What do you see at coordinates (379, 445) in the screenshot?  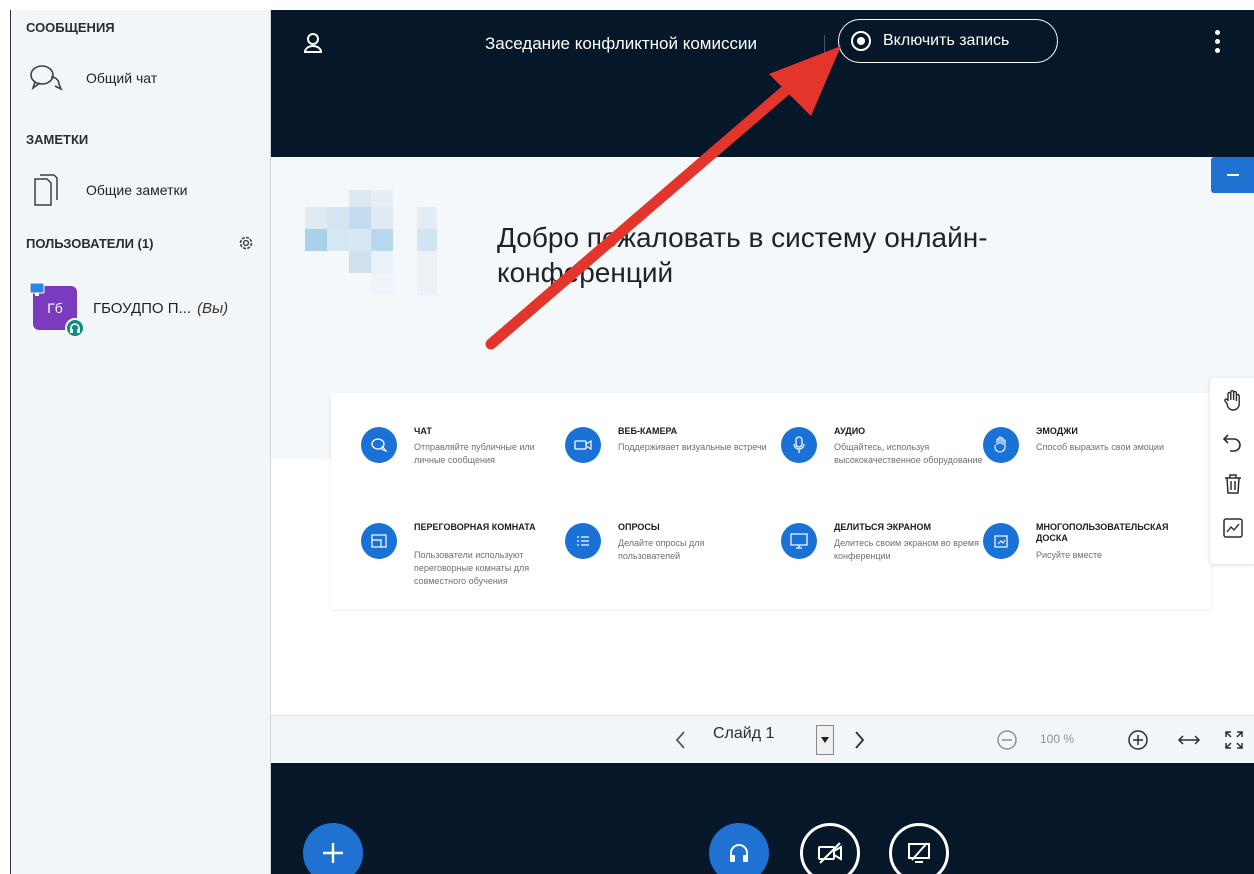 I see `chat-icon` at bounding box center [379, 445].